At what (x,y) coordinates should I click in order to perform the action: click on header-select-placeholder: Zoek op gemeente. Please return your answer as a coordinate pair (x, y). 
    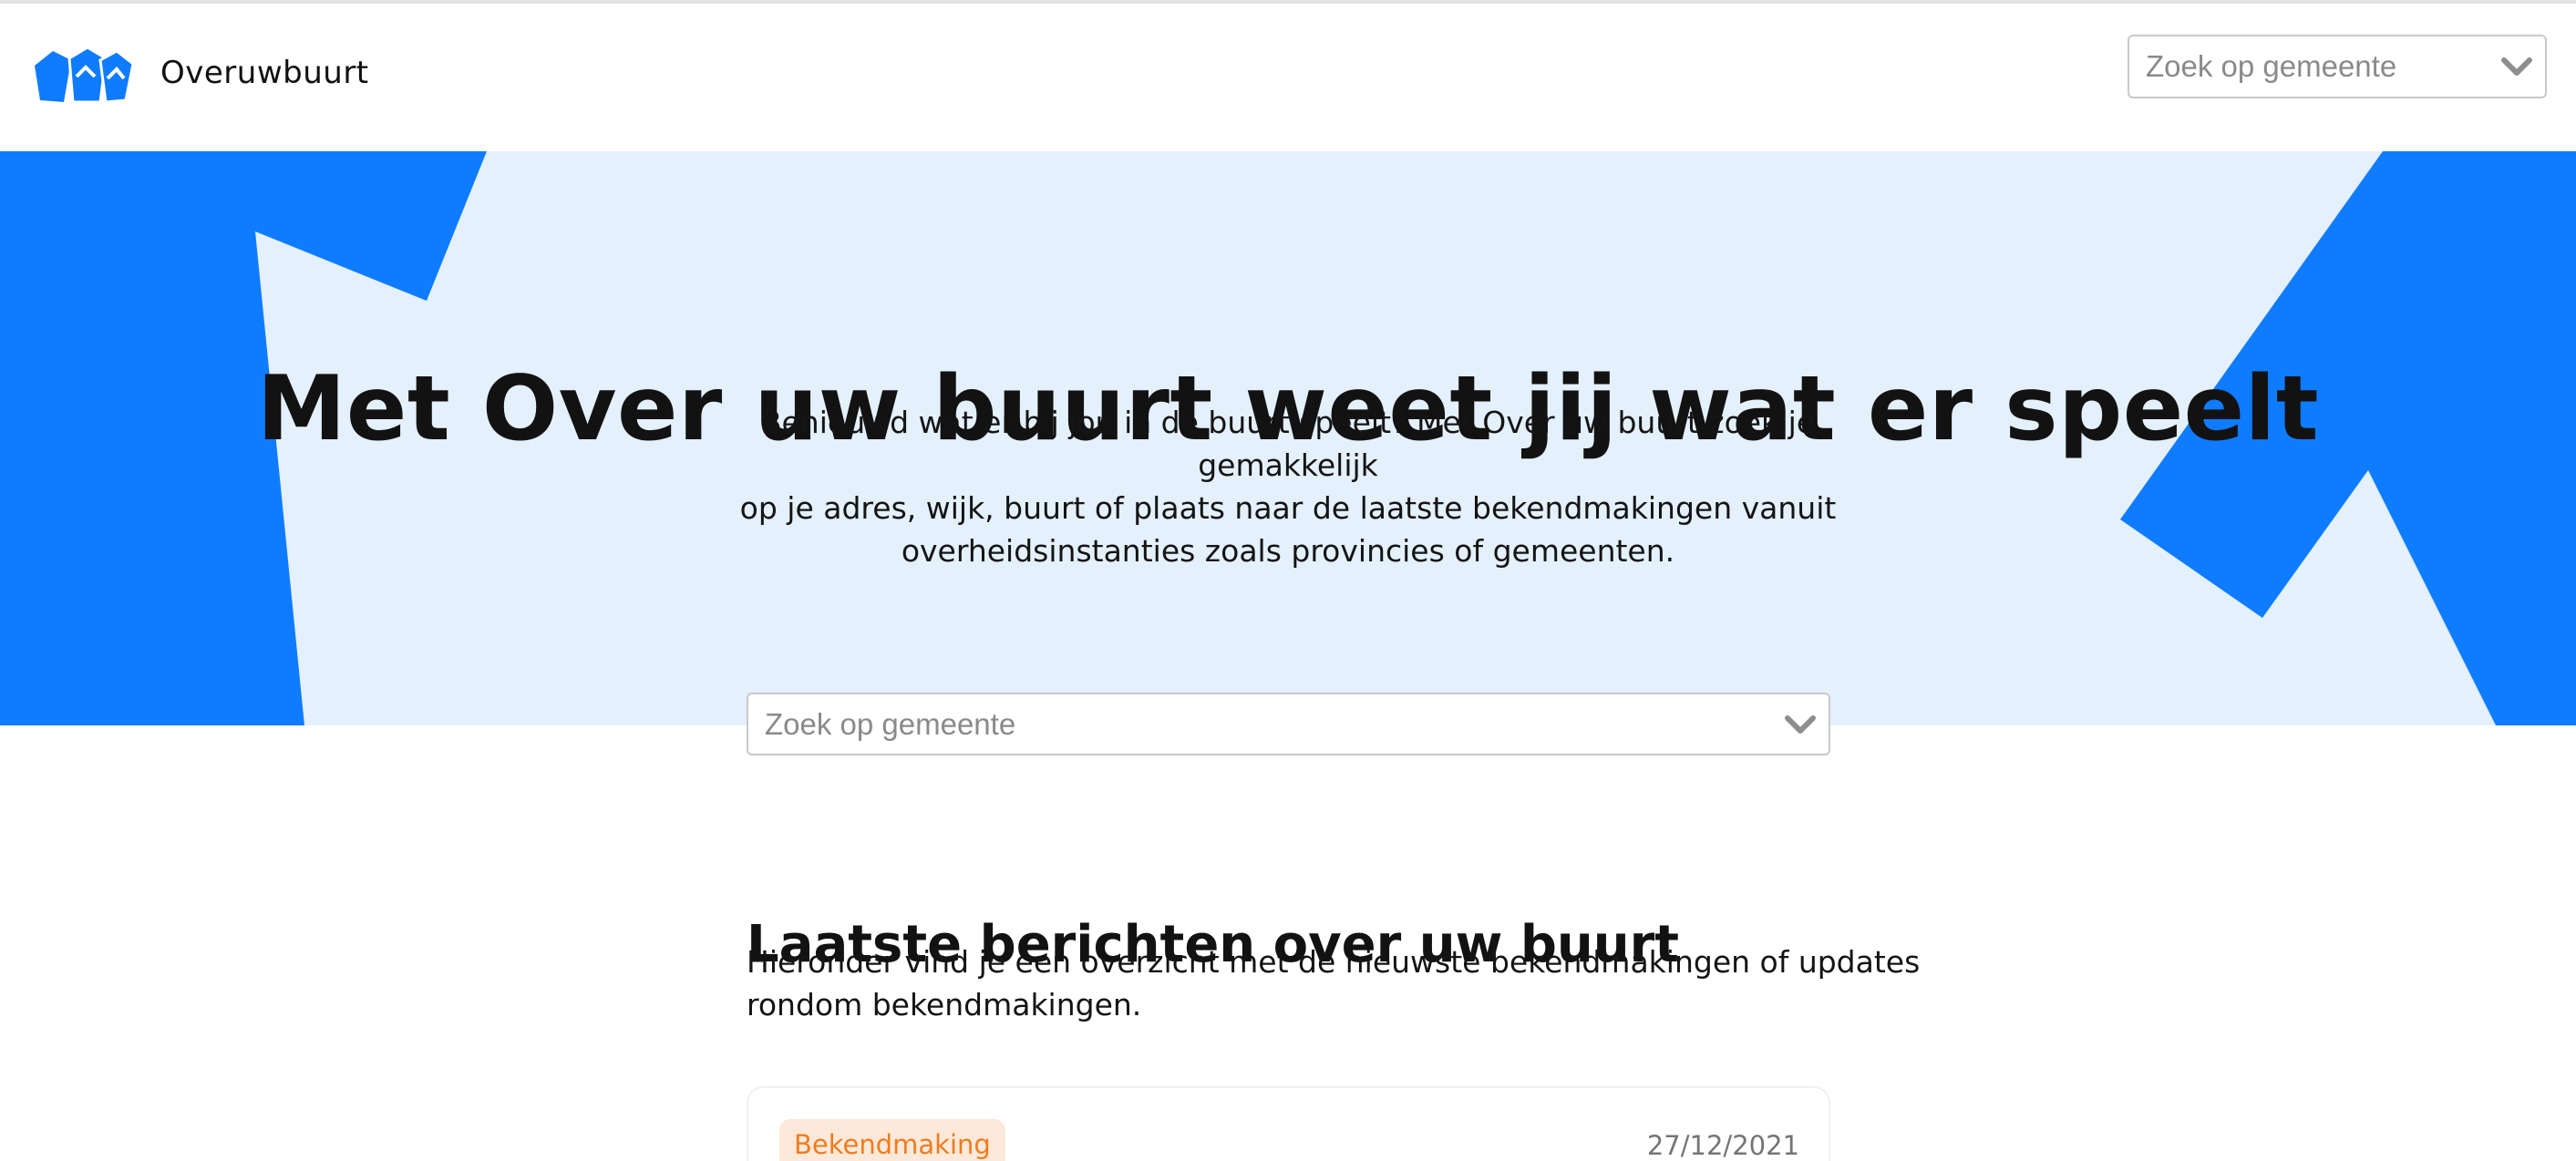
    Looking at the image, I should click on (2271, 66).